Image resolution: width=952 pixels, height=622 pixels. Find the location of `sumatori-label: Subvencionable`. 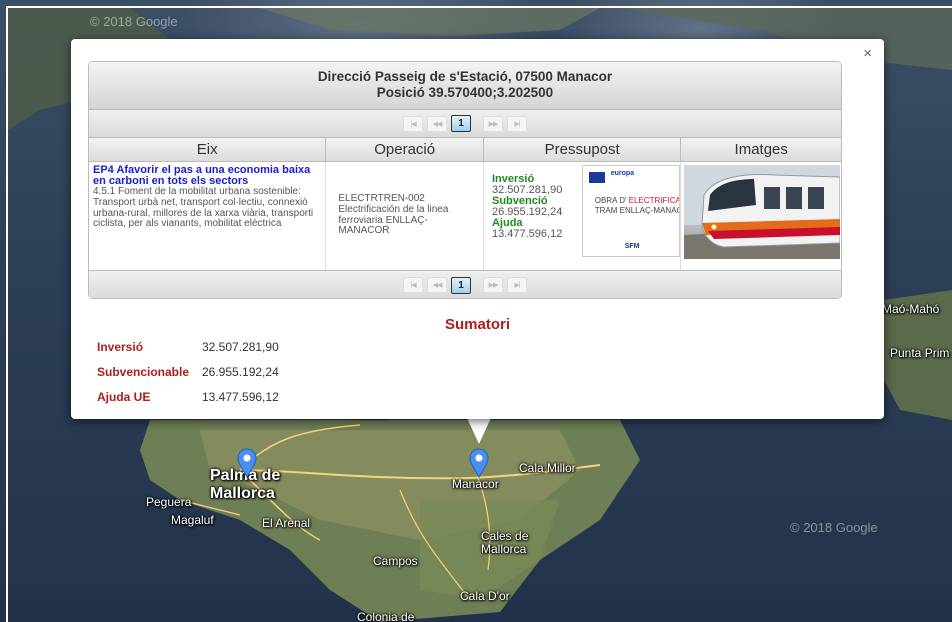

sumatori-label: Subvencionable is located at coordinates (143, 372).